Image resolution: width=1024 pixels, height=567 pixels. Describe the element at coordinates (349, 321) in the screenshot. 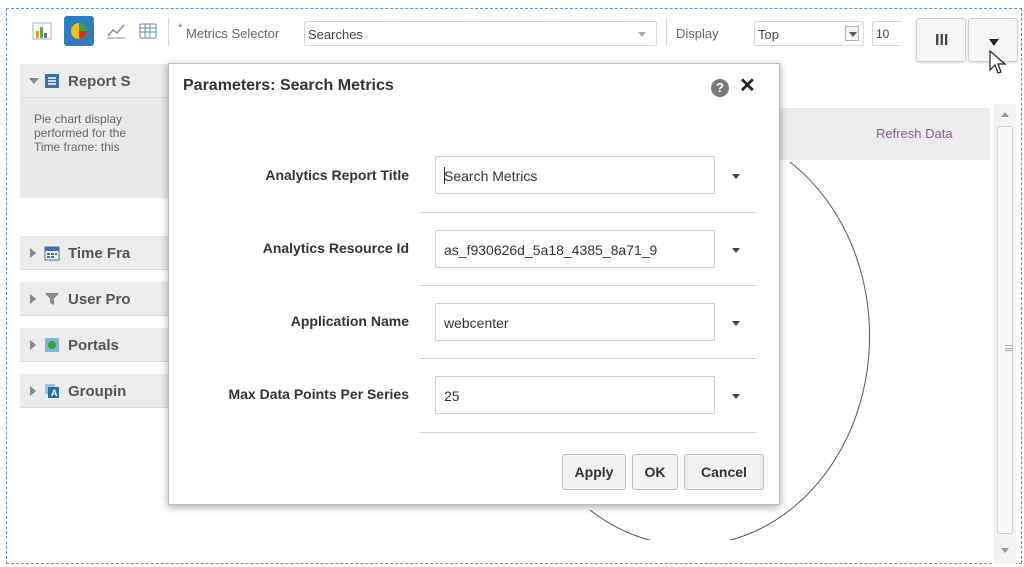

I see `application-name-label: Application Name` at that location.